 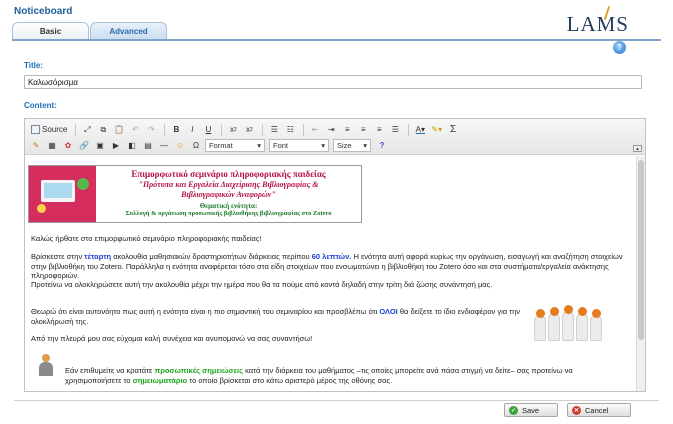 What do you see at coordinates (50, 31) in the screenshot?
I see `tab-basic: Basic` at bounding box center [50, 31].